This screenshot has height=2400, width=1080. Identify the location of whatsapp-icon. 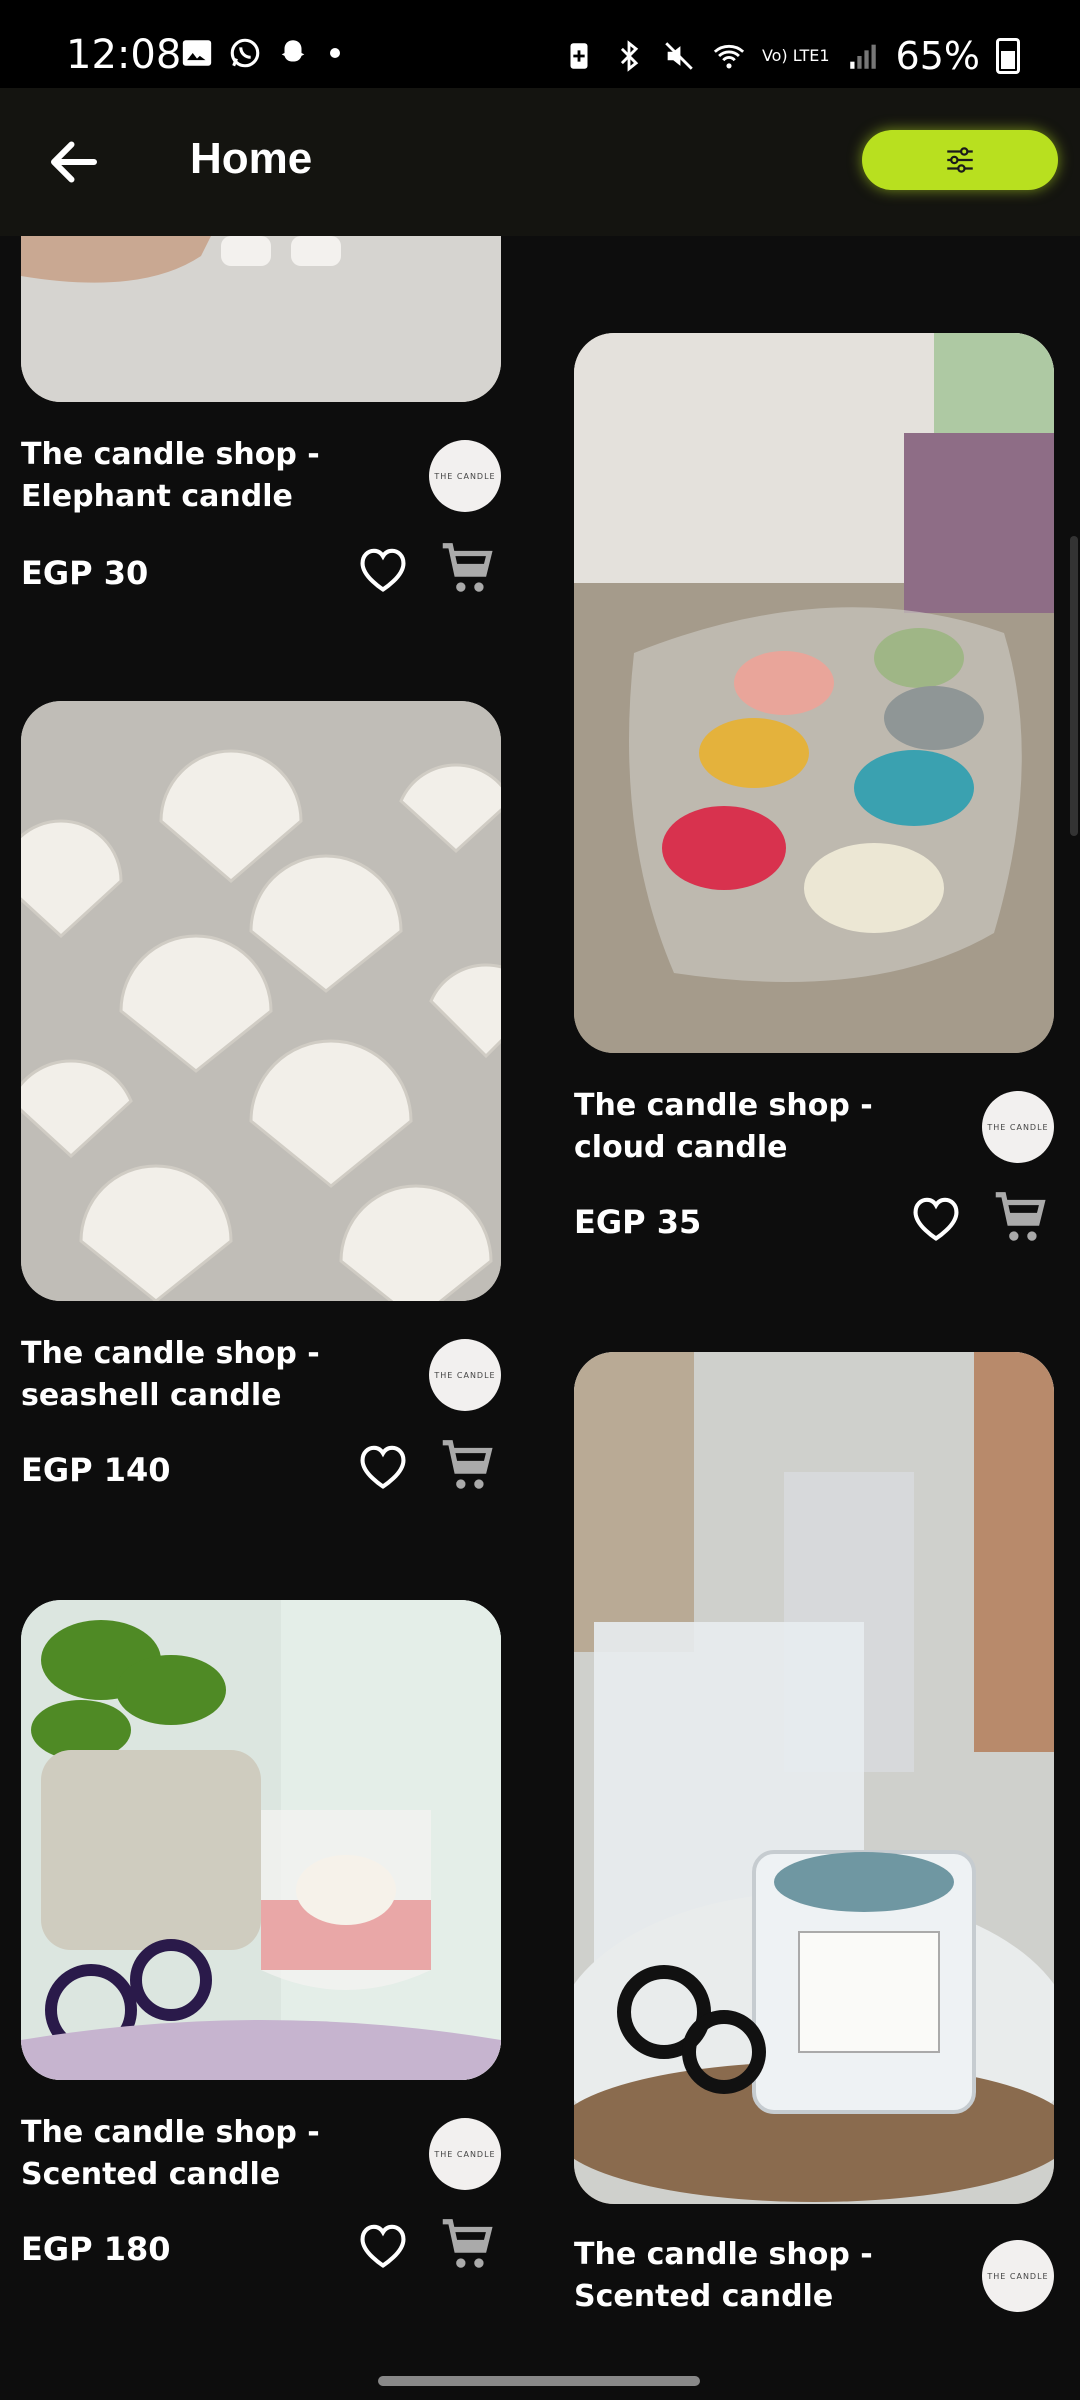
(245, 53).